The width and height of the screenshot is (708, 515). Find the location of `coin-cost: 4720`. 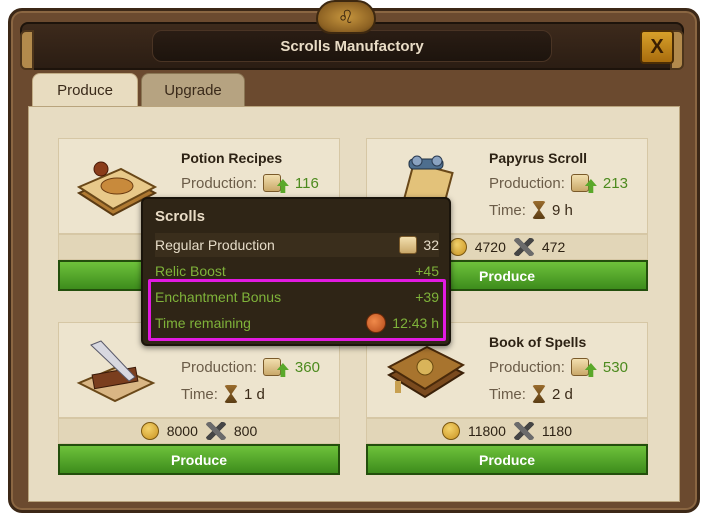

coin-cost: 4720 is located at coordinates (490, 247).